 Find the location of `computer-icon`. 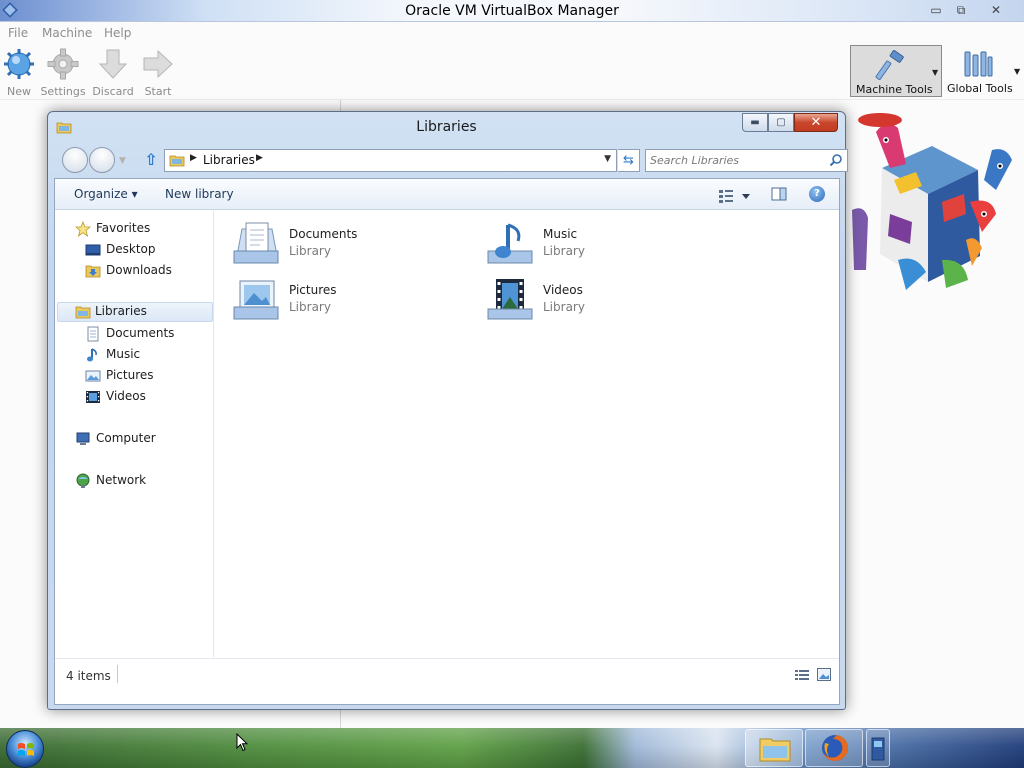

computer-icon is located at coordinates (83, 438).